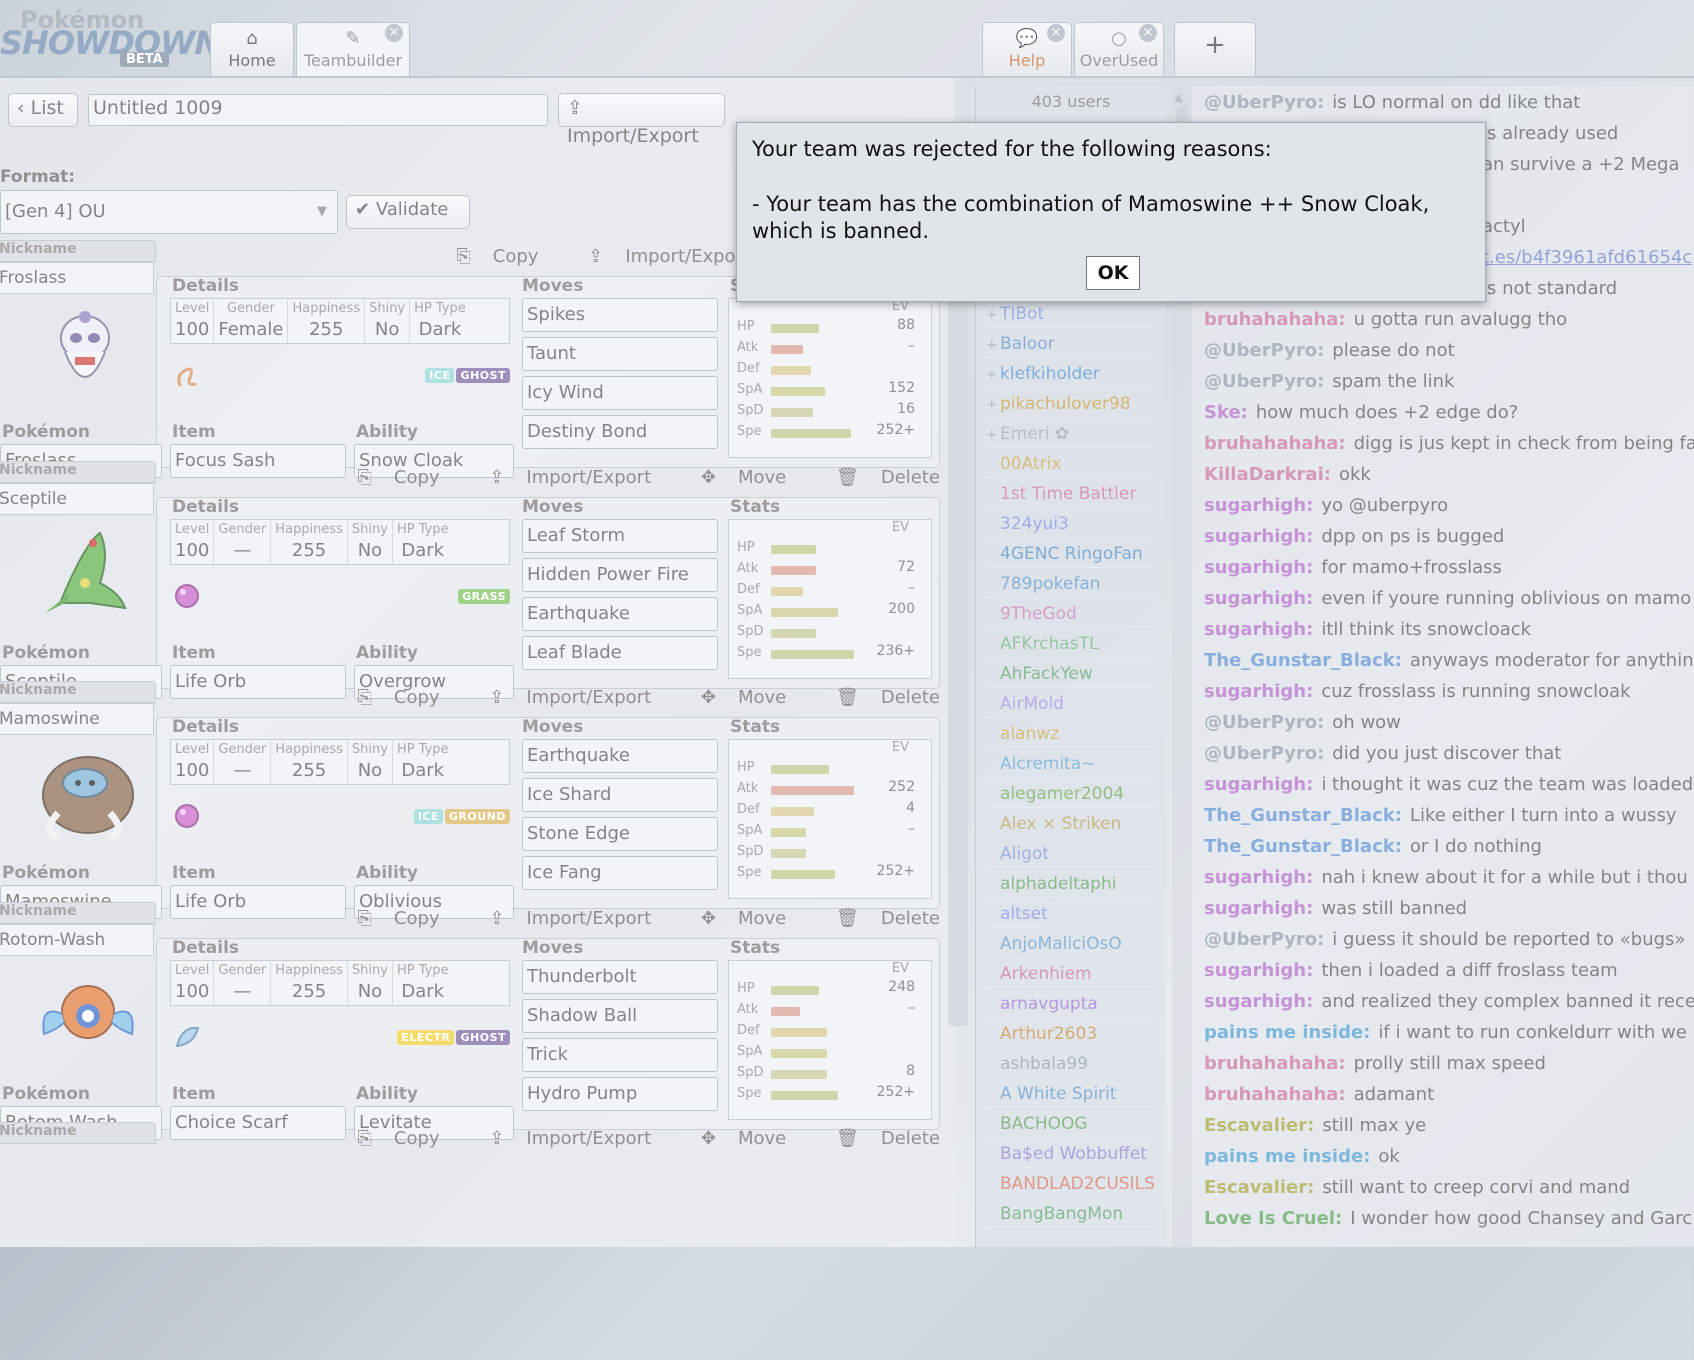 The width and height of the screenshot is (1694, 1360). Describe the element at coordinates (1113, 273) in the screenshot. I see `ok-button: OK` at that location.